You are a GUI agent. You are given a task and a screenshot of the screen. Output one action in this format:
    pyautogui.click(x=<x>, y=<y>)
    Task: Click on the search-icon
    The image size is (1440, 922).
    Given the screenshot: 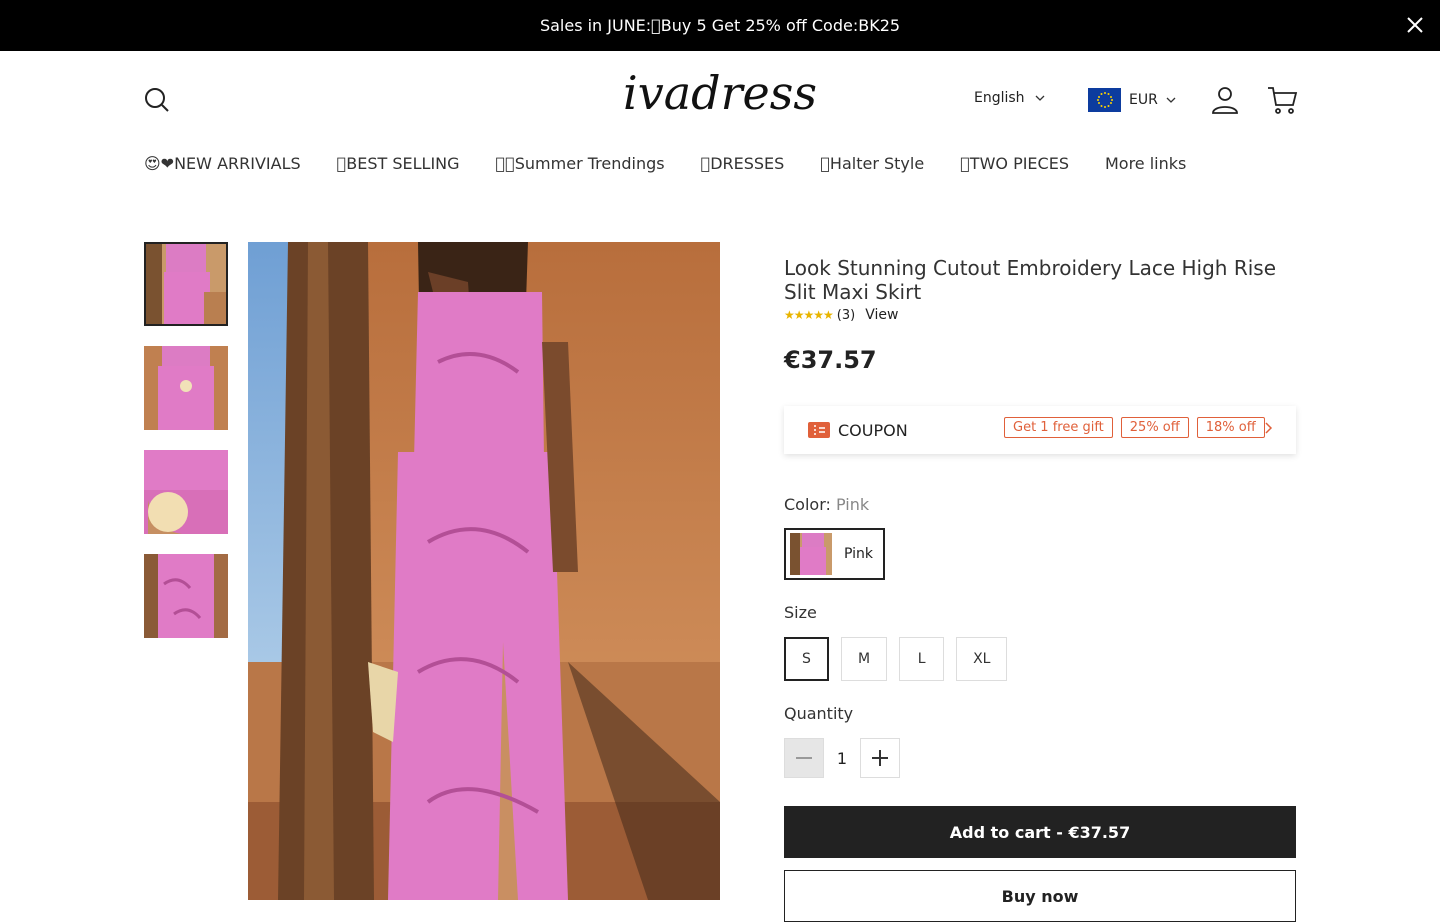 What is the action you would take?
    pyautogui.click(x=157, y=100)
    